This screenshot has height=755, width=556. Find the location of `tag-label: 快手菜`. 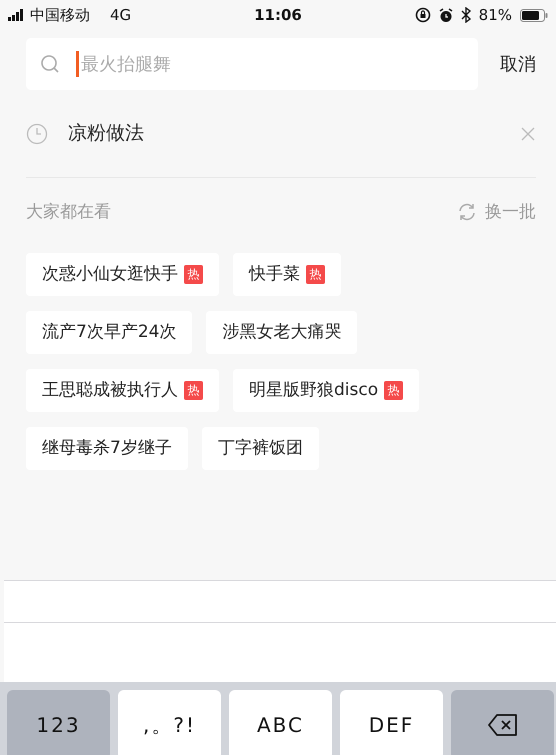

tag-label: 快手菜 is located at coordinates (274, 274).